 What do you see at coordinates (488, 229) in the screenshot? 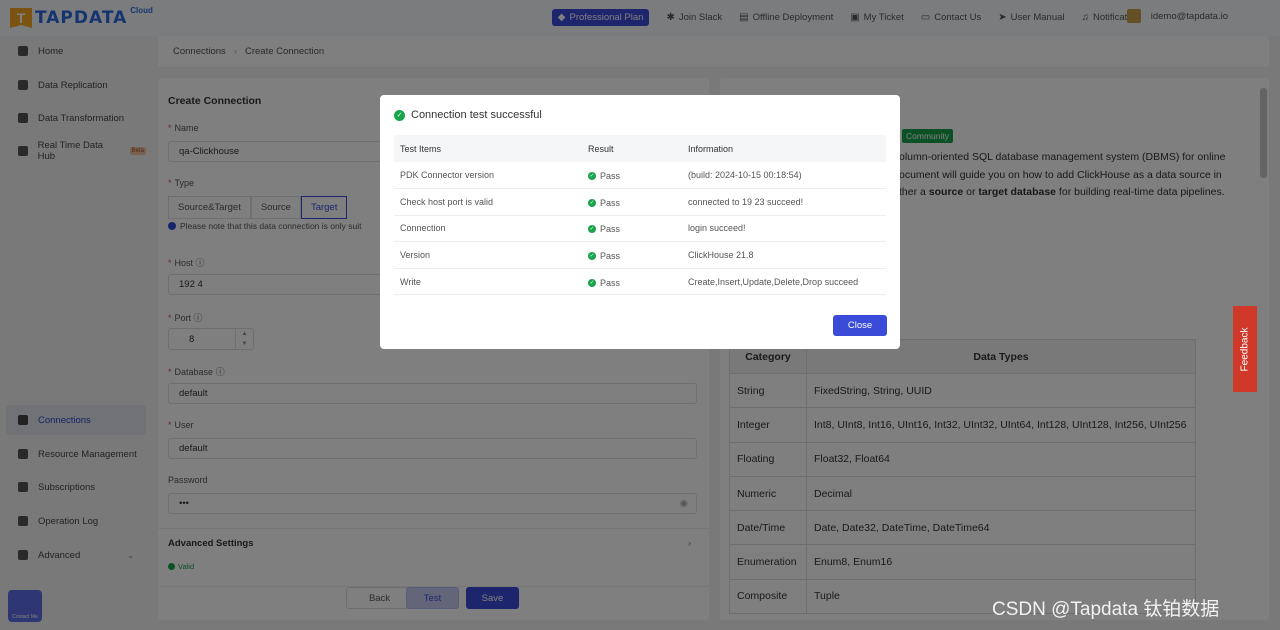
I see `test-item: Connection` at bounding box center [488, 229].